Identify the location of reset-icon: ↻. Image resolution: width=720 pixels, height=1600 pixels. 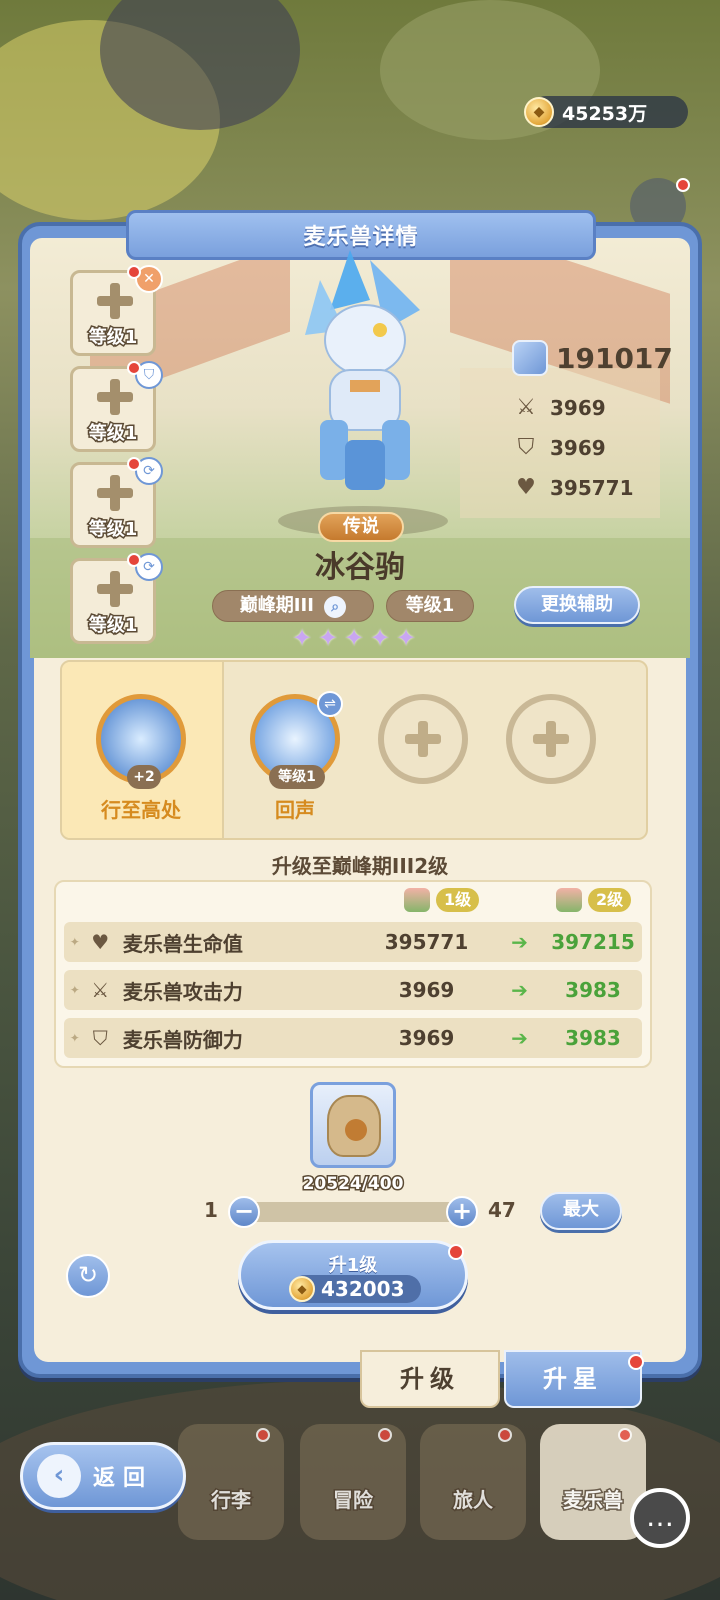
(88, 1276).